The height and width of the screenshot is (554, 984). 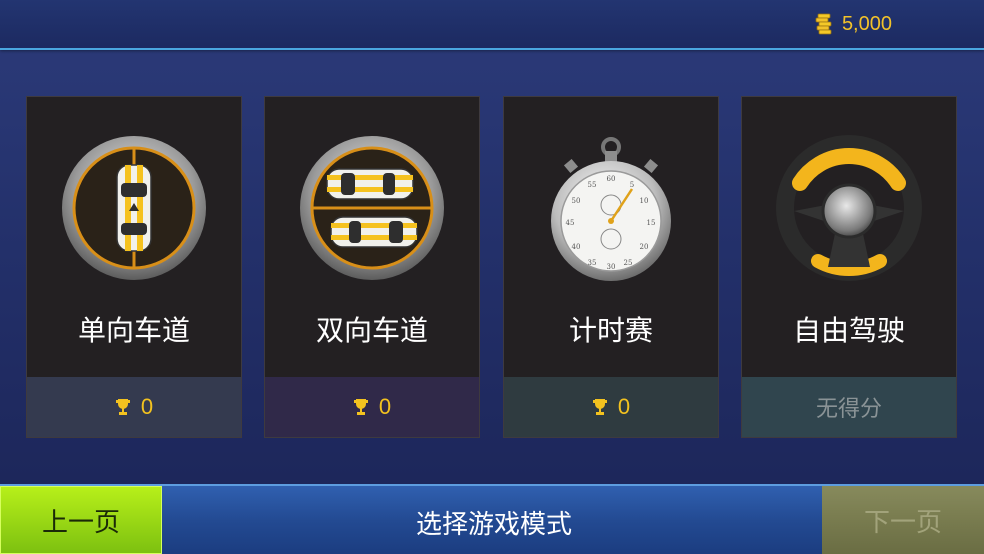 I want to click on svg-text: 10, so click(x=644, y=201).